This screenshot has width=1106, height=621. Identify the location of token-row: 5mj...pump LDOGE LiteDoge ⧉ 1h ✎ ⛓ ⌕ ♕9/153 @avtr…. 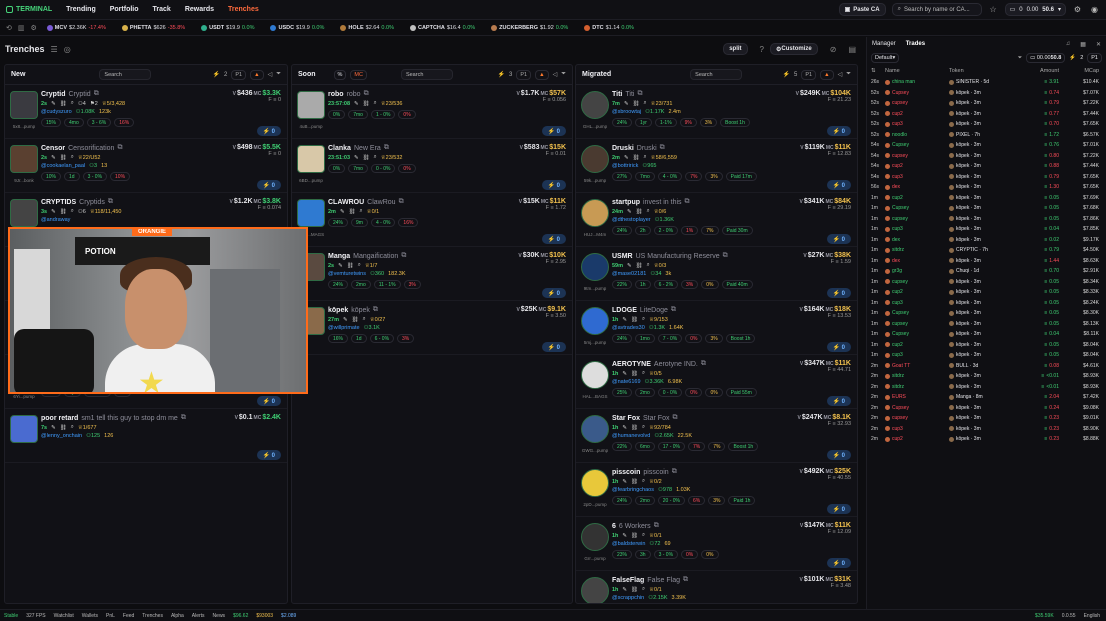
(716, 328).